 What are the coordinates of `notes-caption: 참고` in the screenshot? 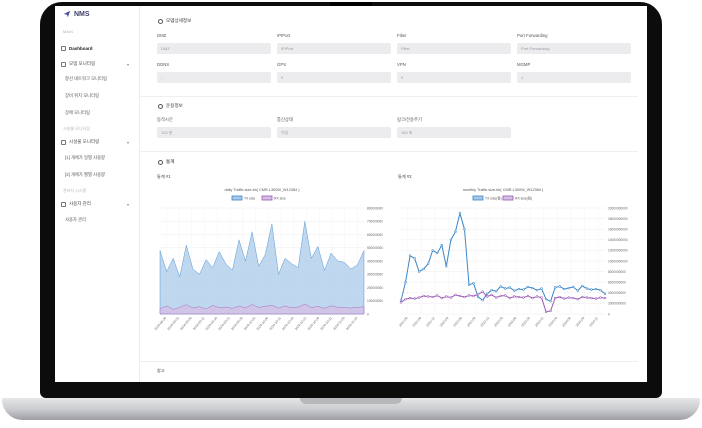 It's located at (161, 370).